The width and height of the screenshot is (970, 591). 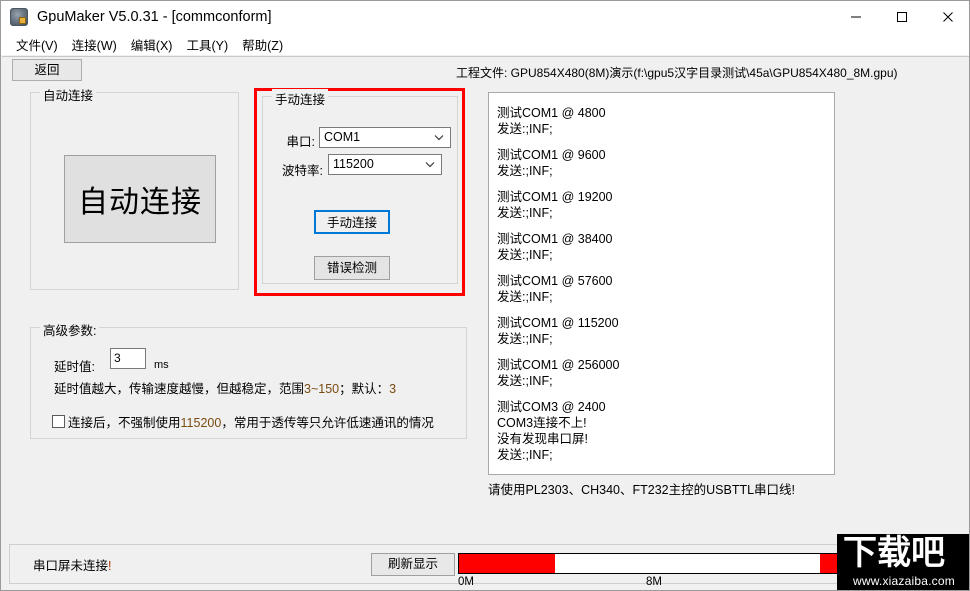 What do you see at coordinates (70, 329) in the screenshot?
I see `advanced-params-group-title: 高级参数:` at bounding box center [70, 329].